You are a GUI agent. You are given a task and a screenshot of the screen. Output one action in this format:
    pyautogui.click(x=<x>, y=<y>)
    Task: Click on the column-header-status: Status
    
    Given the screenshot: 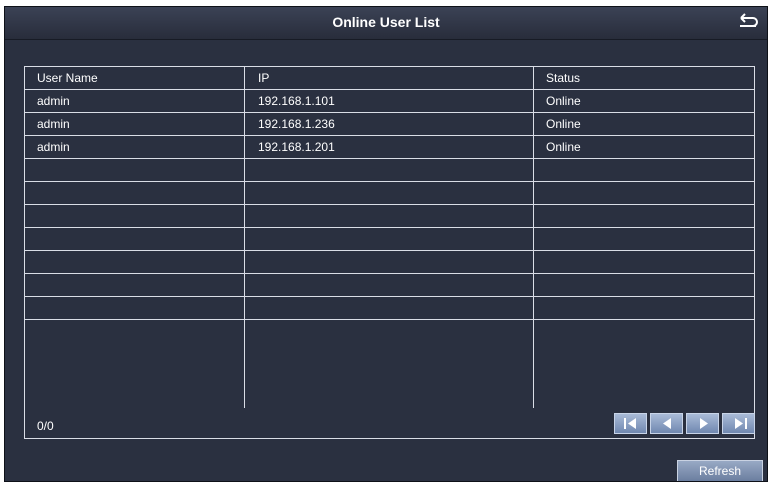 What is the action you would take?
    pyautogui.click(x=563, y=78)
    